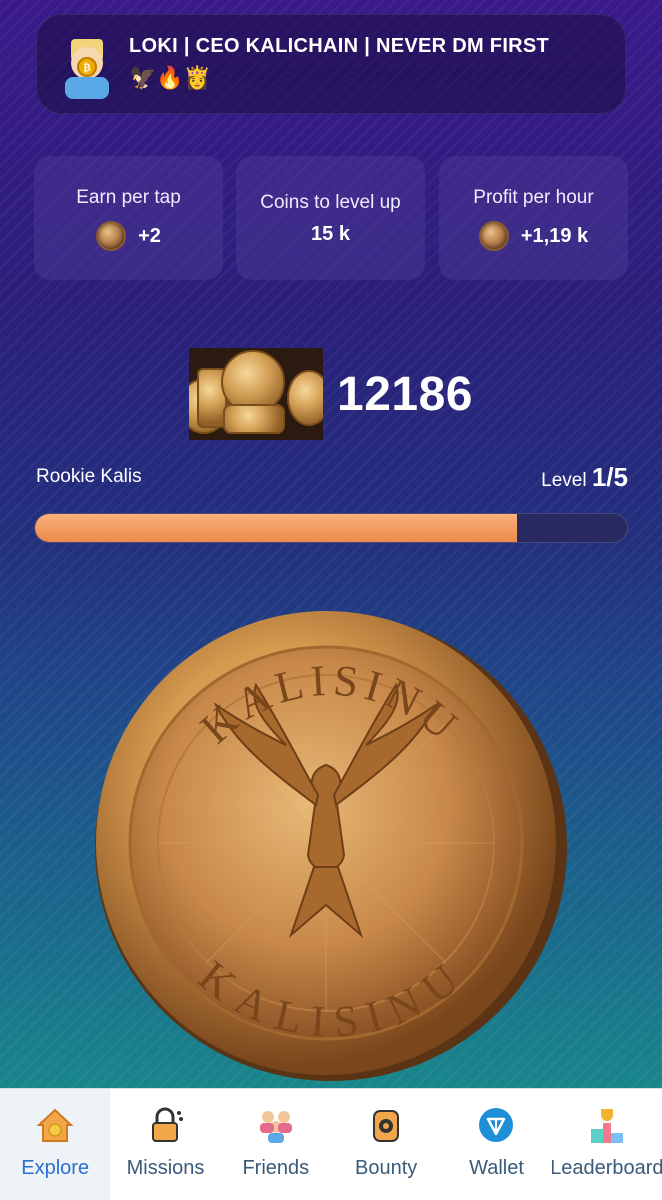 The height and width of the screenshot is (1200, 662). I want to click on nav-explore: Explore, so click(55, 1144).